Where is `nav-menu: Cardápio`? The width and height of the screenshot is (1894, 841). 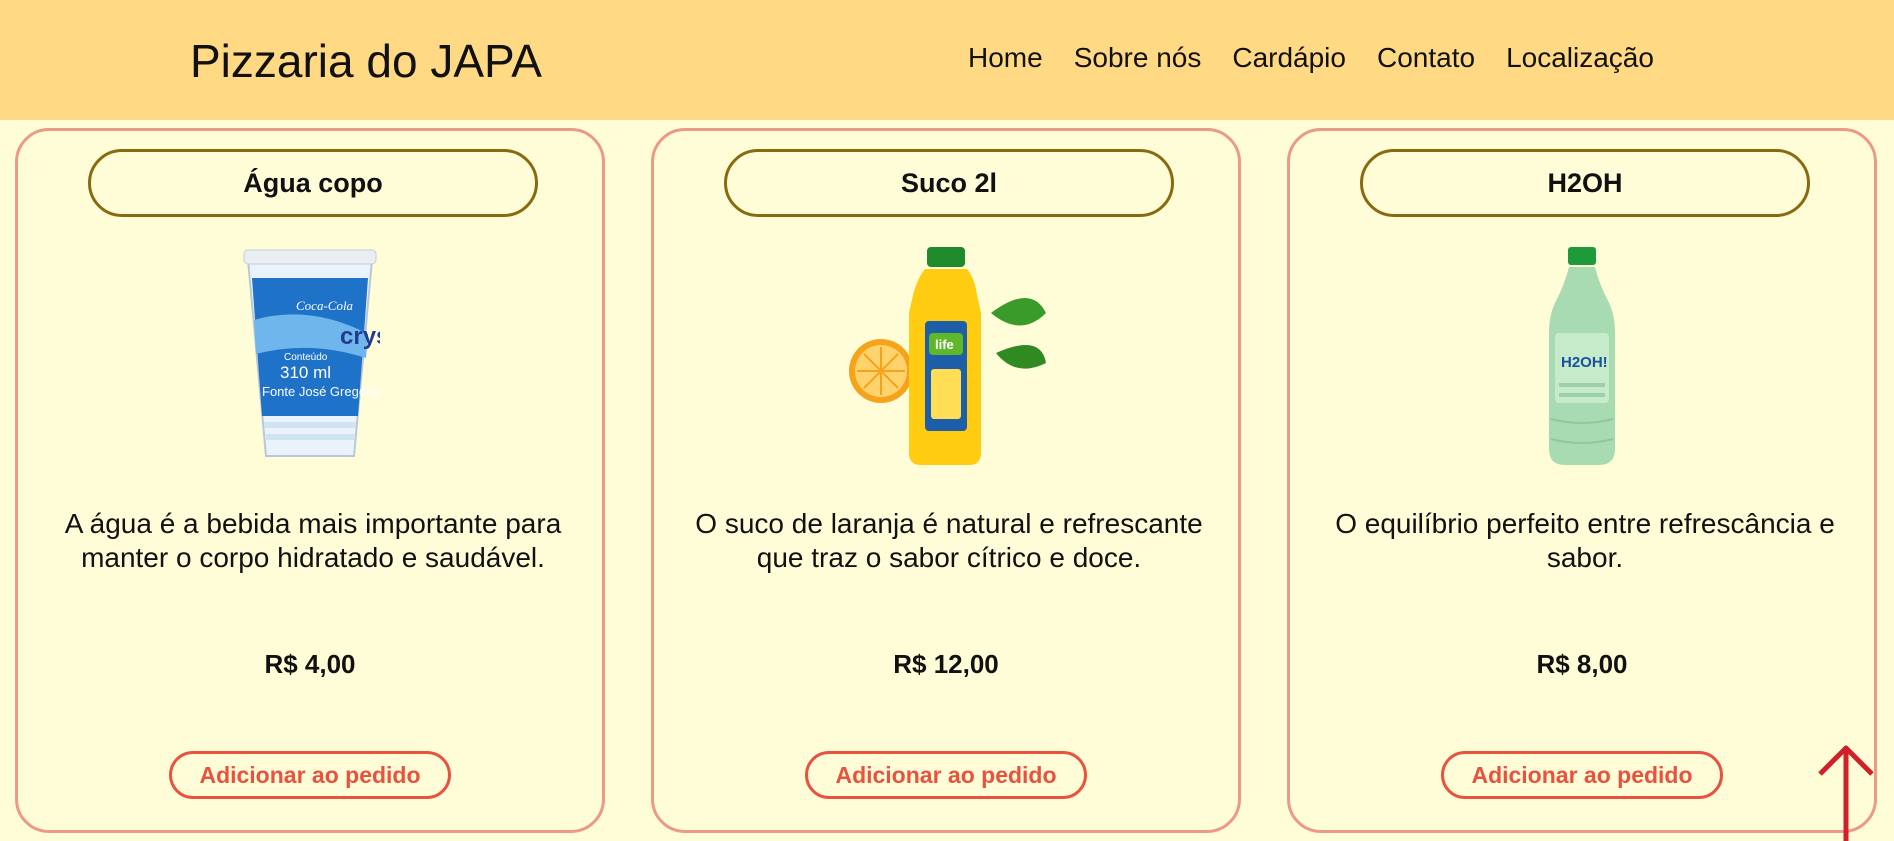 nav-menu: Cardápio is located at coordinates (1289, 58).